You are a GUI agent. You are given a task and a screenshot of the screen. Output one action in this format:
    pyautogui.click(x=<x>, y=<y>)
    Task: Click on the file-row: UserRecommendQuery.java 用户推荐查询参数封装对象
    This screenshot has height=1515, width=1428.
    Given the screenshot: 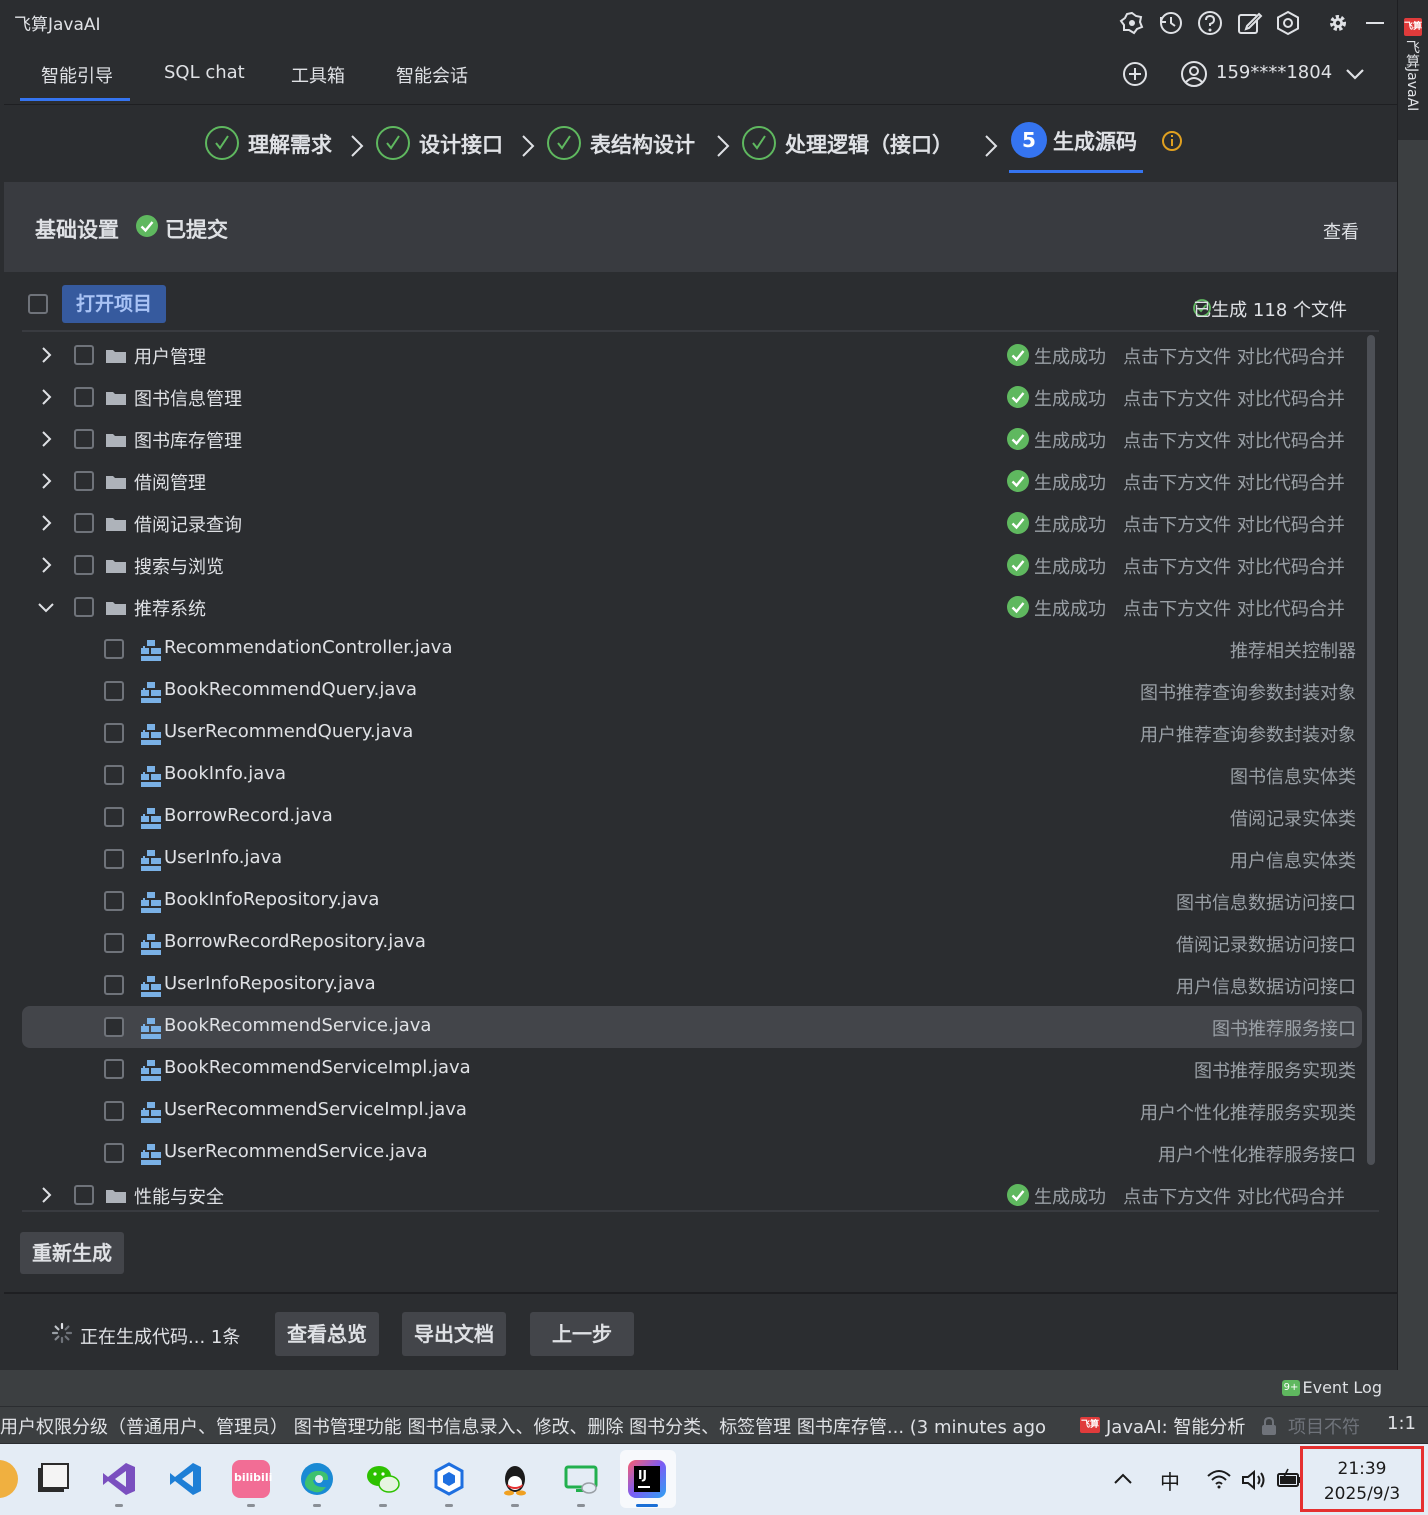 What is the action you would take?
    pyautogui.click(x=692, y=733)
    